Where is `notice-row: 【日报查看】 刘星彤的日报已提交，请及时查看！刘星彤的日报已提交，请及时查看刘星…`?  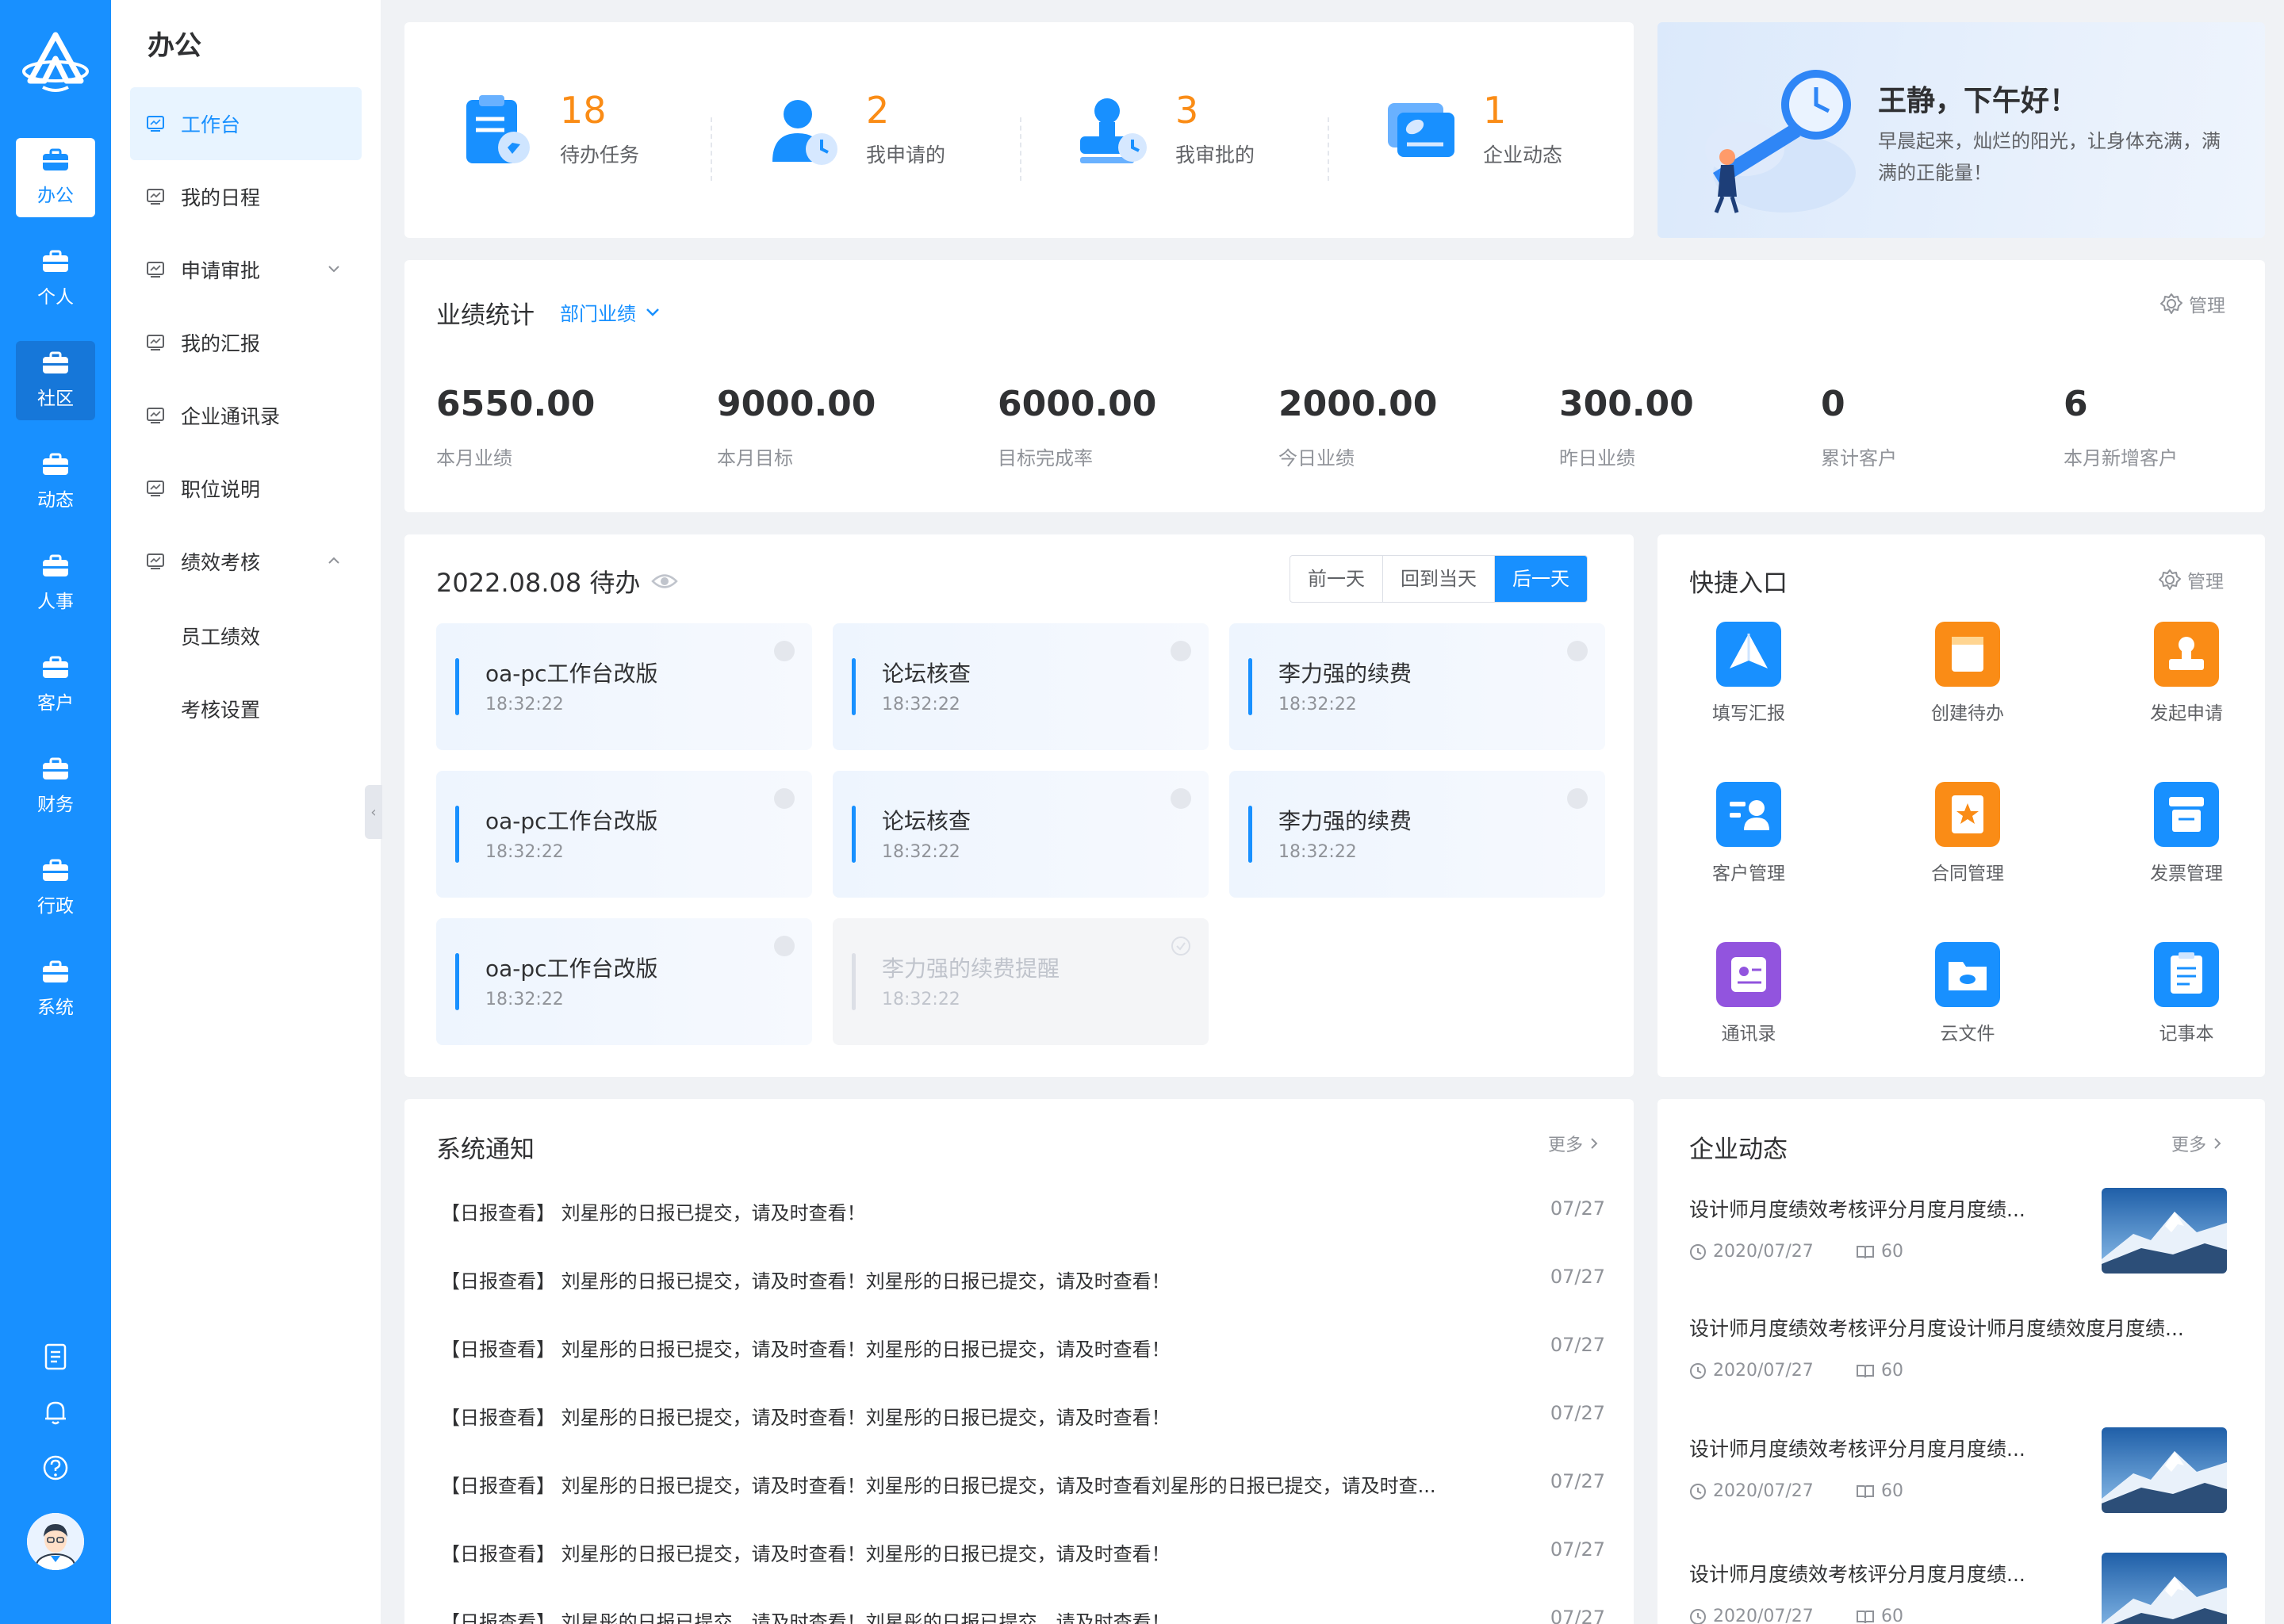 notice-row: 【日报查看】 刘星彤的日报已提交，请及时查看！刘星彤的日报已提交，请及时查看刘星… is located at coordinates (1023, 1484).